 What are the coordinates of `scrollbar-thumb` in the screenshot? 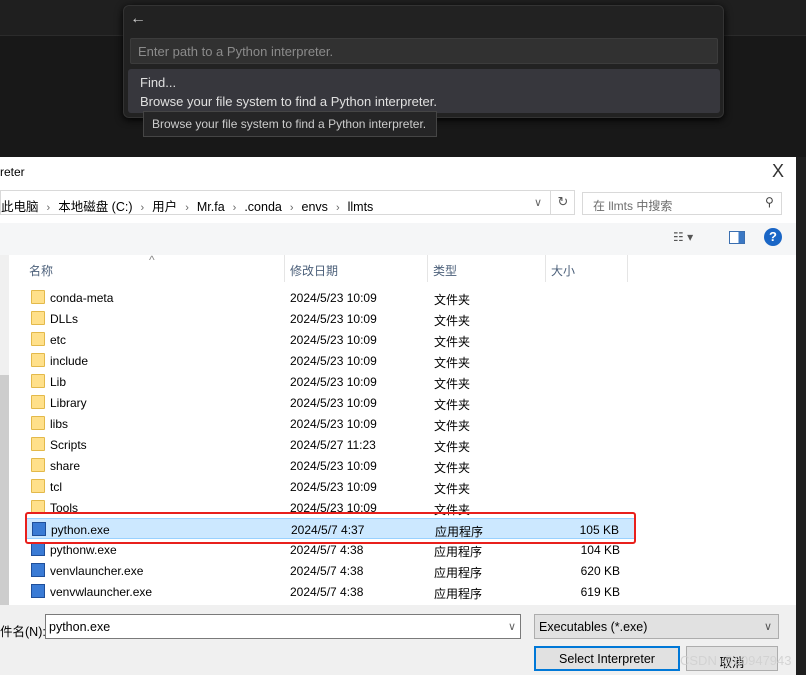 It's located at (4, 490).